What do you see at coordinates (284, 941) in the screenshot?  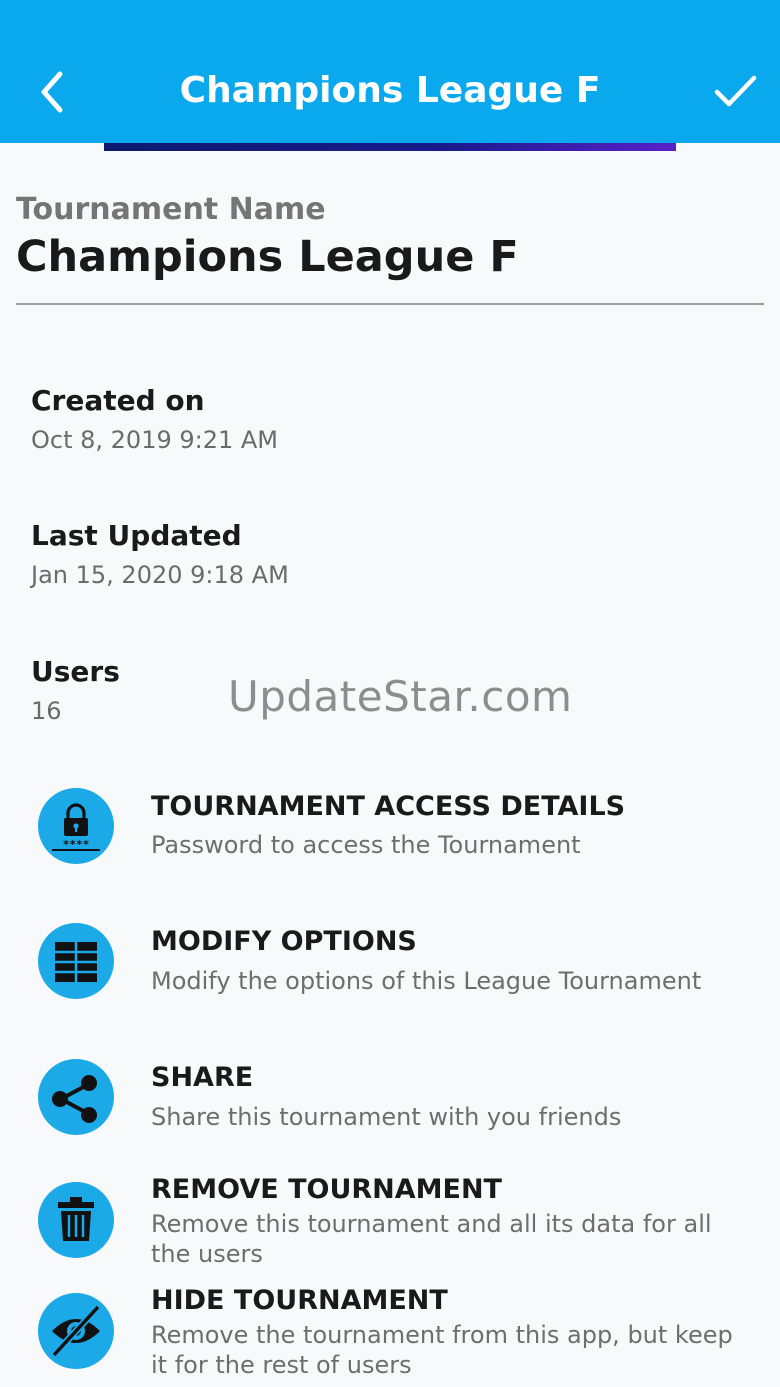 I see `action-title: MODIFY OPTIONS` at bounding box center [284, 941].